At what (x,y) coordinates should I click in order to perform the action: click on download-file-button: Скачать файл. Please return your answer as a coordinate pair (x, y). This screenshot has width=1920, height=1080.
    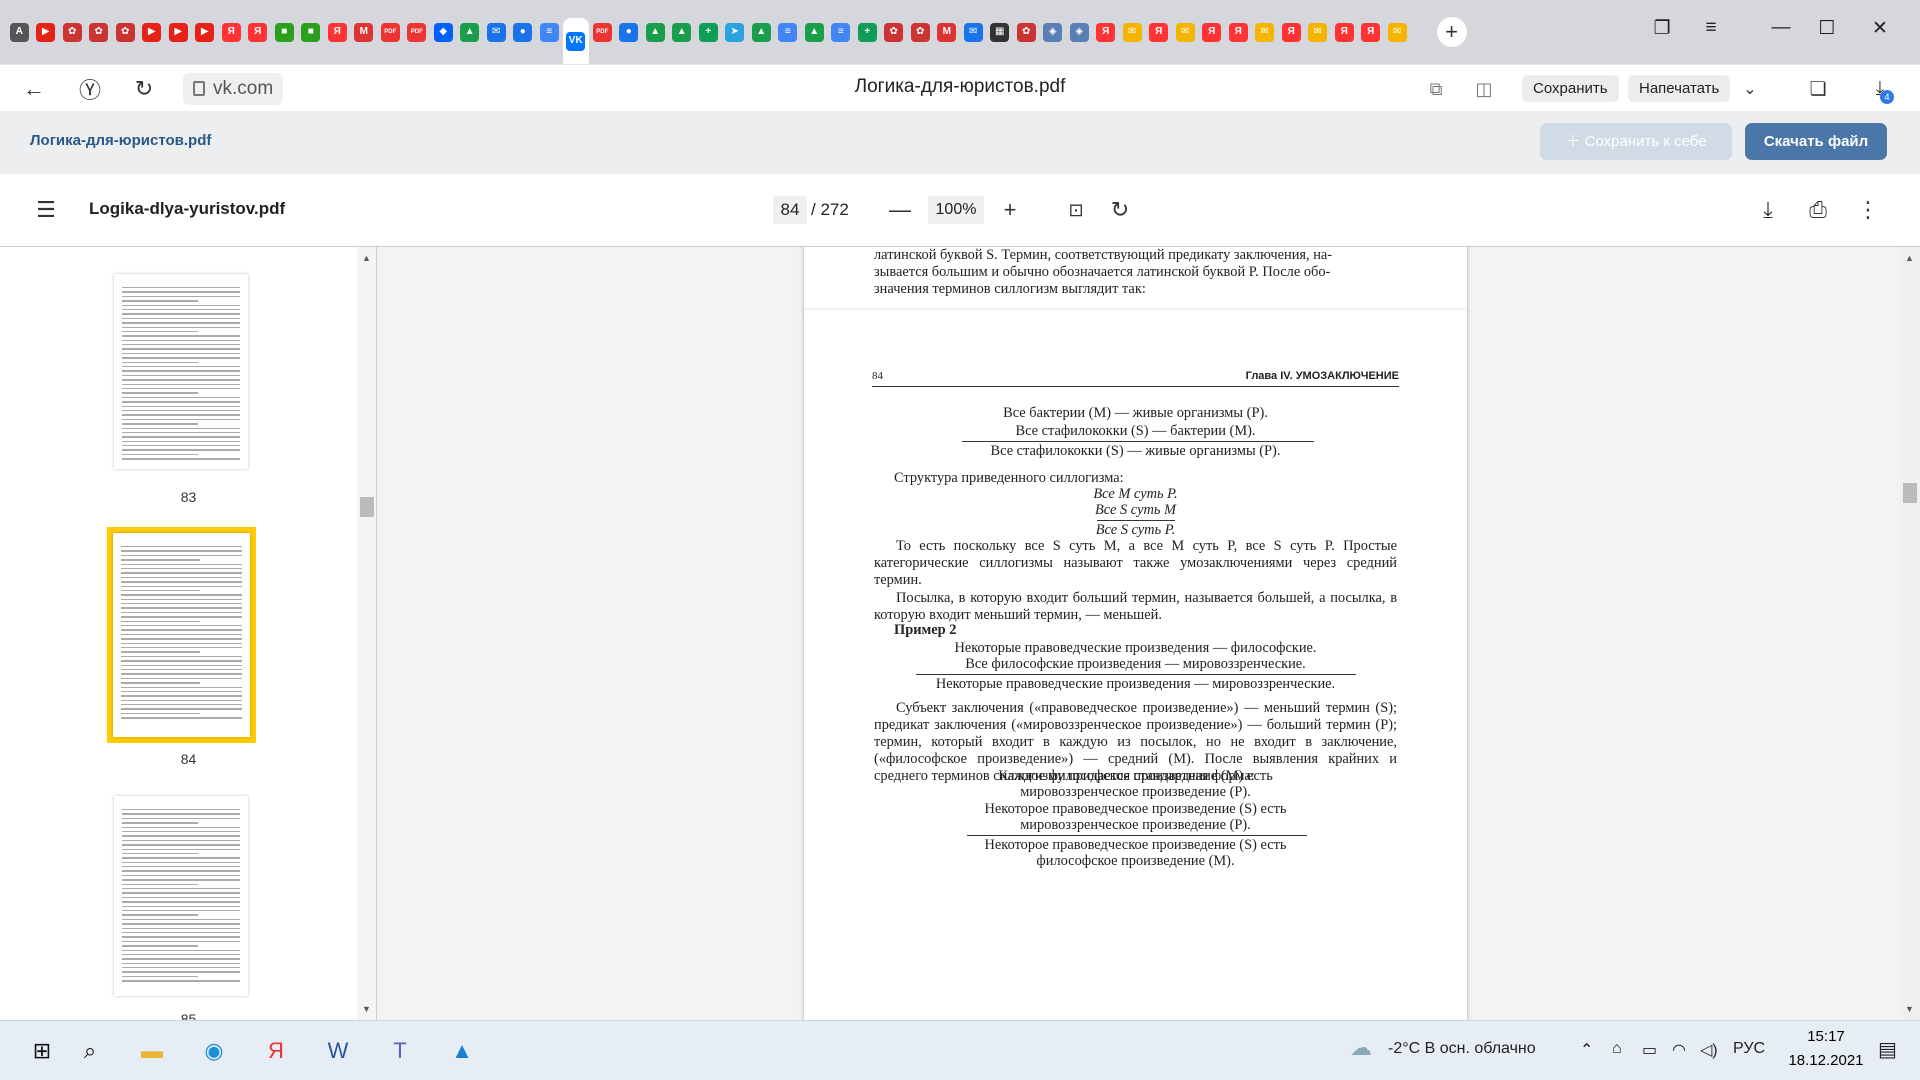
    Looking at the image, I should click on (1816, 141).